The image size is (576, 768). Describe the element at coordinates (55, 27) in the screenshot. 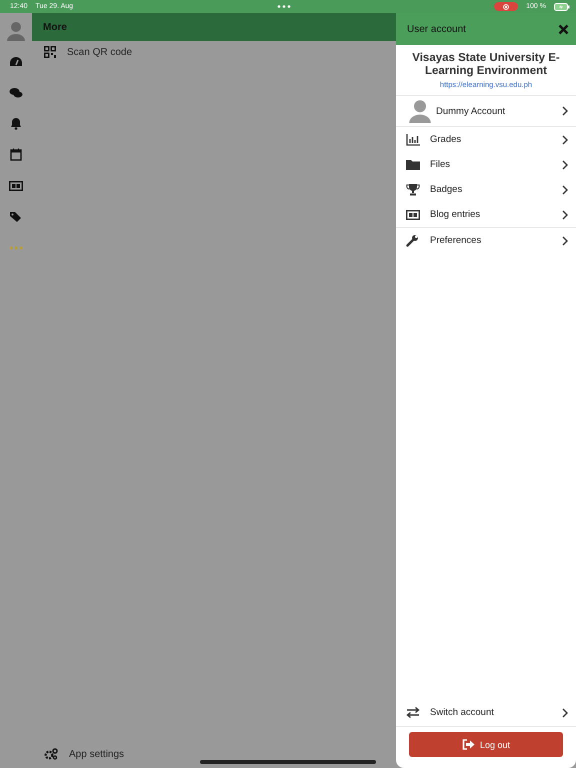

I see `page-title: More` at that location.